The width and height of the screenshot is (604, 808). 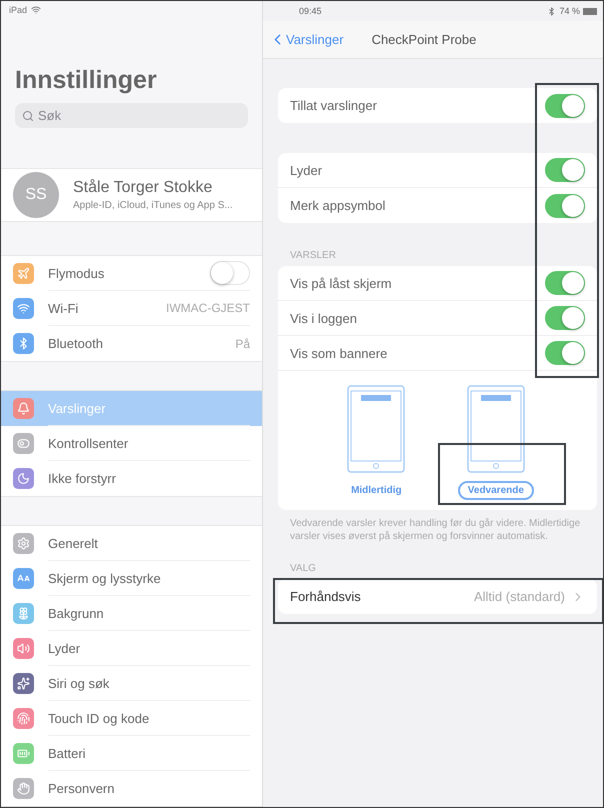 What do you see at coordinates (437, 596) in the screenshot?
I see `preview-row: Forhåndsvis Alltid (standard)` at bounding box center [437, 596].